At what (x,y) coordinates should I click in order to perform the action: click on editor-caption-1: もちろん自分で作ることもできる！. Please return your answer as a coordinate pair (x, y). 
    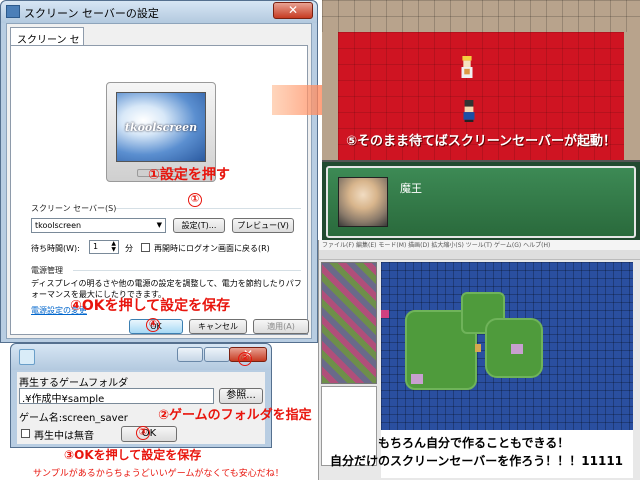
    Looking at the image, I should click on (474, 443).